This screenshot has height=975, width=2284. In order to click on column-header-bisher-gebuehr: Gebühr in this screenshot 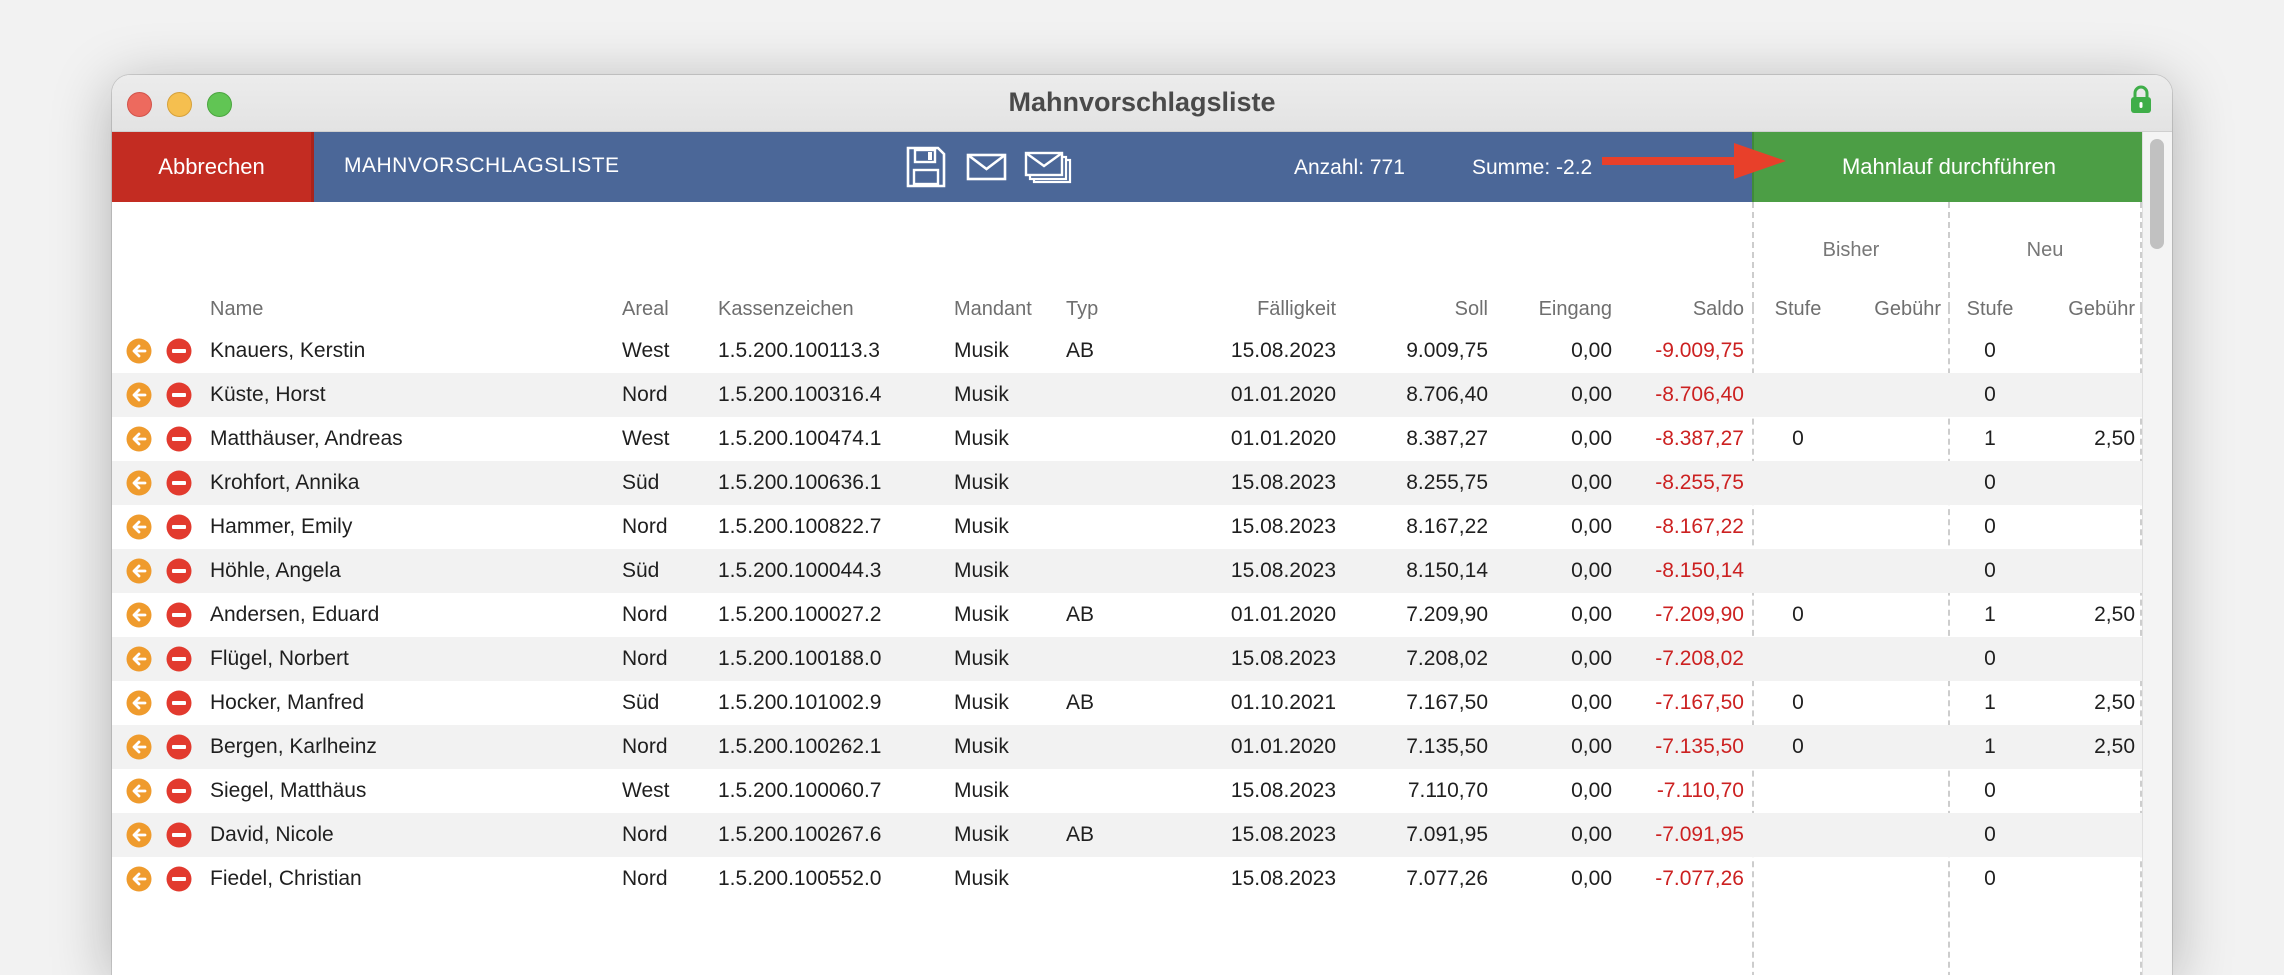, I will do `click(1888, 309)`.